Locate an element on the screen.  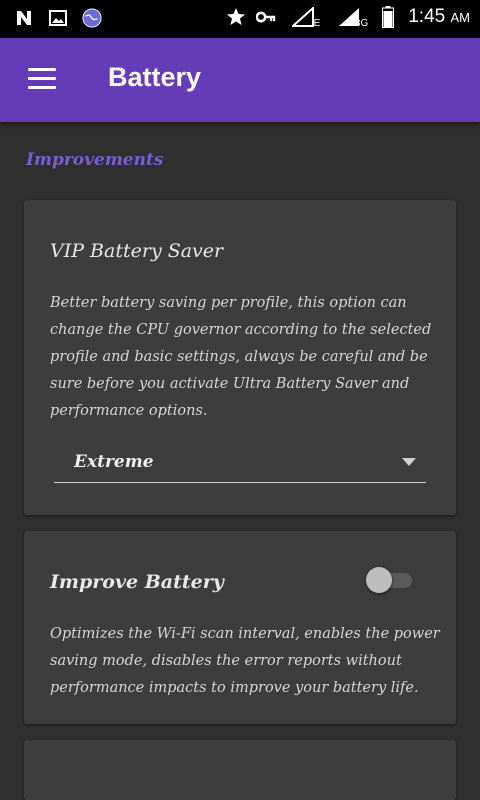
network-label-e: E is located at coordinates (317, 23).